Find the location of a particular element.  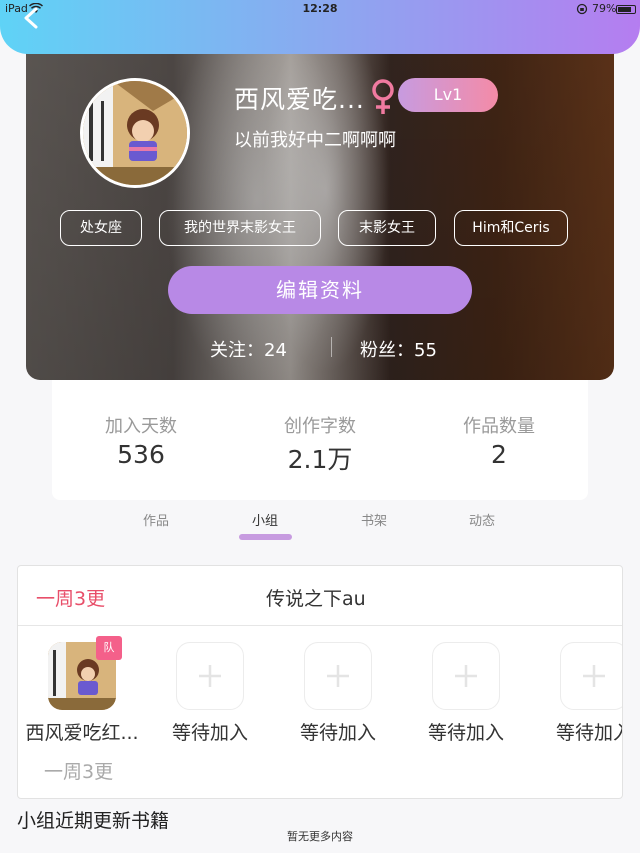

orientation-lock-icon is located at coordinates (582, 10).